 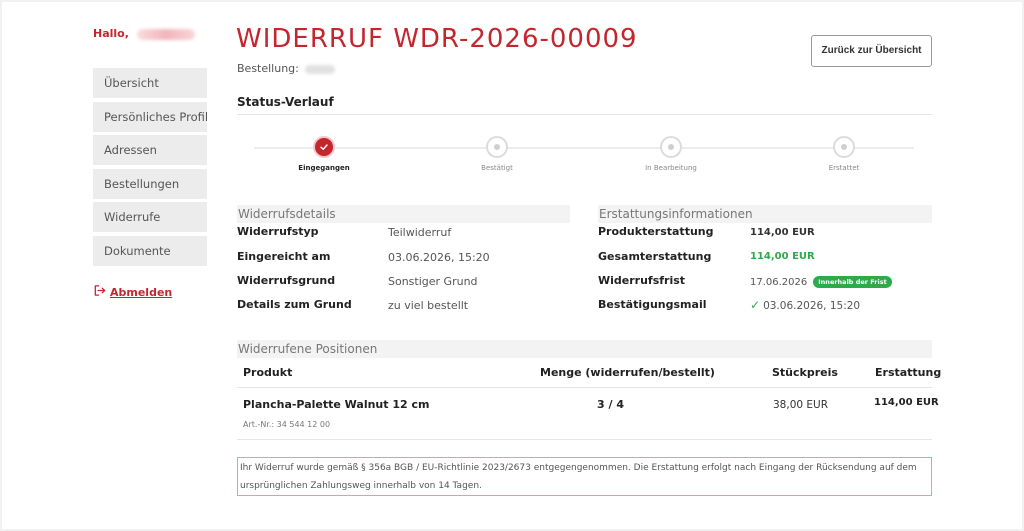 What do you see at coordinates (908, 372) in the screenshot?
I see `column-header-refund: Erstattung` at bounding box center [908, 372].